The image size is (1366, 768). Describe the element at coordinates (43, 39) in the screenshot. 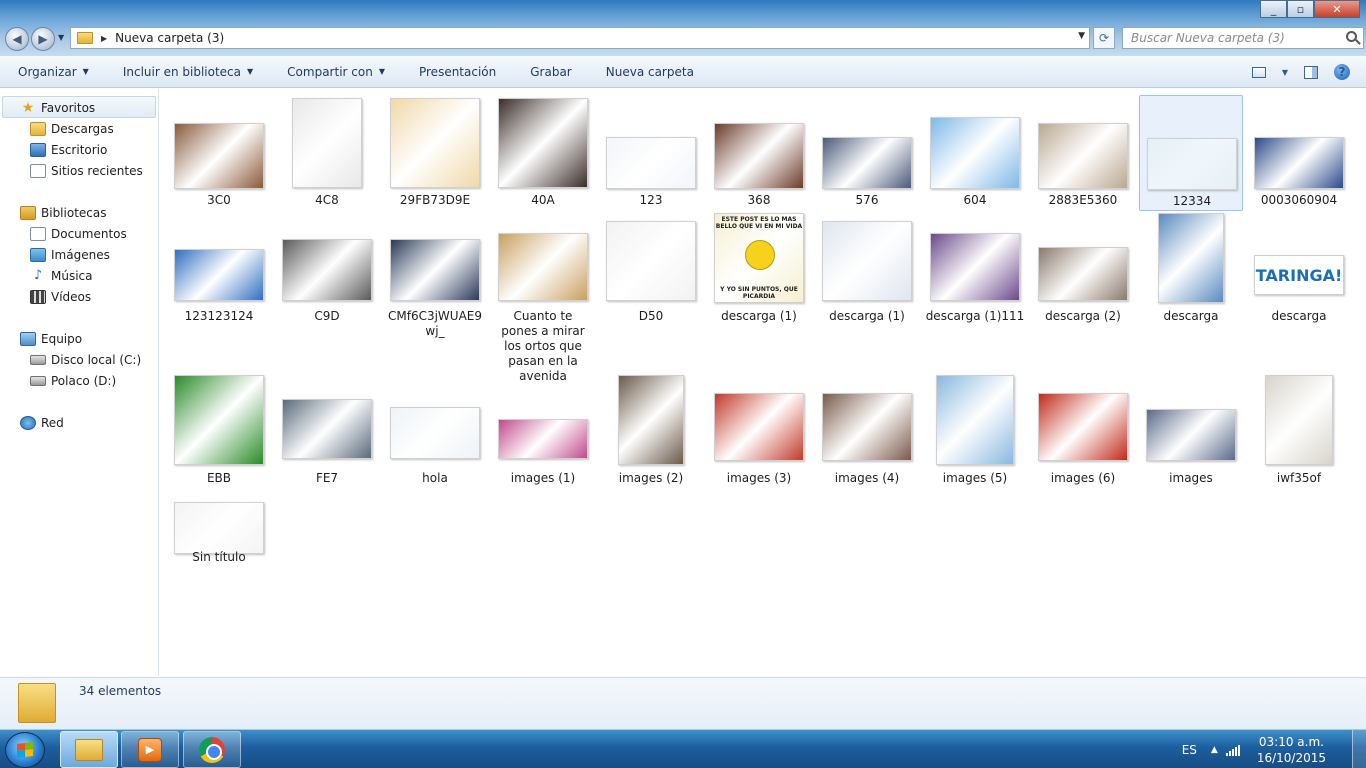

I see `forward-button: ▶` at that location.